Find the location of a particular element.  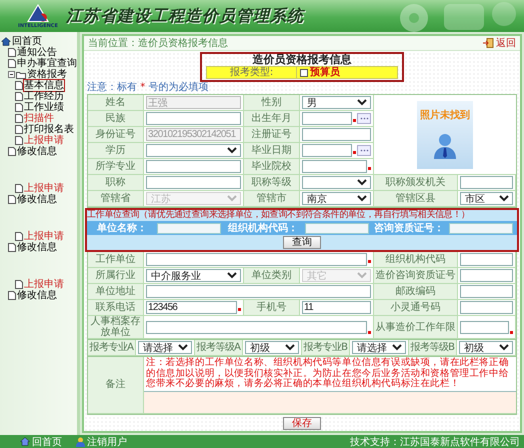

nav-item: 申办事宜查询 is located at coordinates (47, 63).